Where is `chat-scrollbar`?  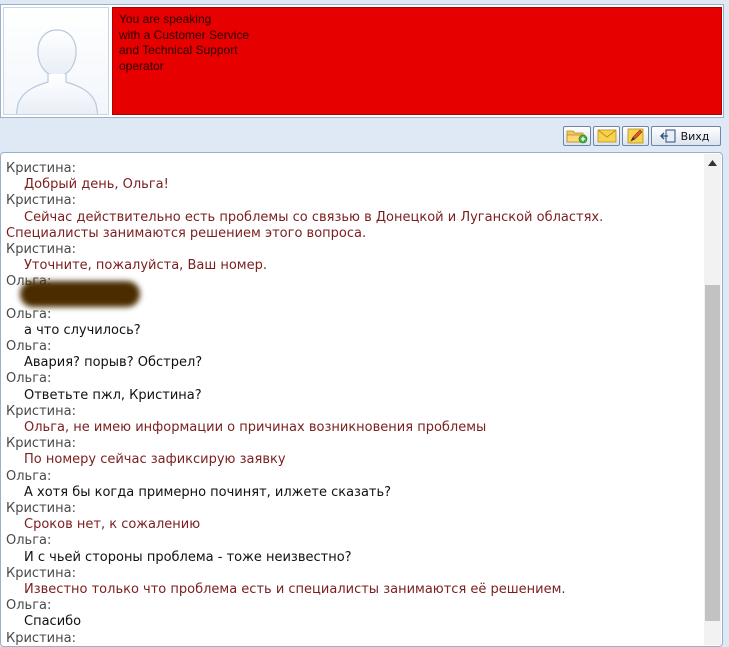 chat-scrollbar is located at coordinates (712, 399).